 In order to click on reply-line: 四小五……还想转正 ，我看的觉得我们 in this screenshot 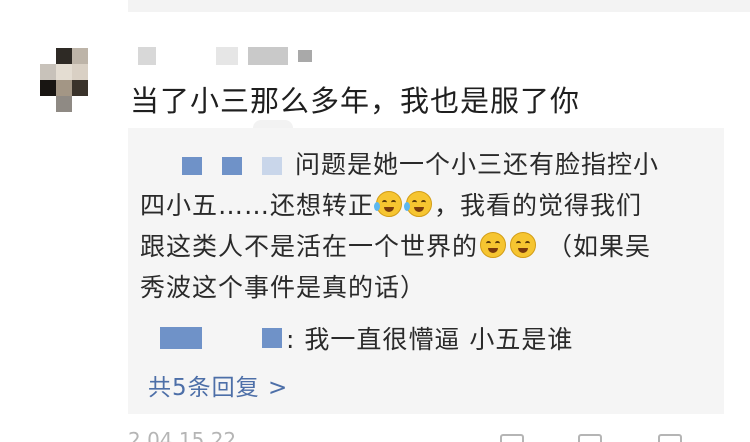, I will do `click(420, 205)`.